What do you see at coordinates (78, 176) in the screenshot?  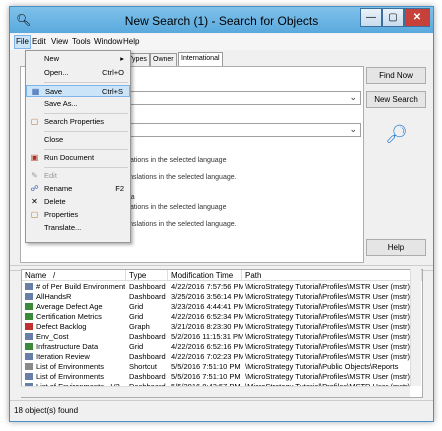 I see `menu-item-edit: ✎ Edit` at bounding box center [78, 176].